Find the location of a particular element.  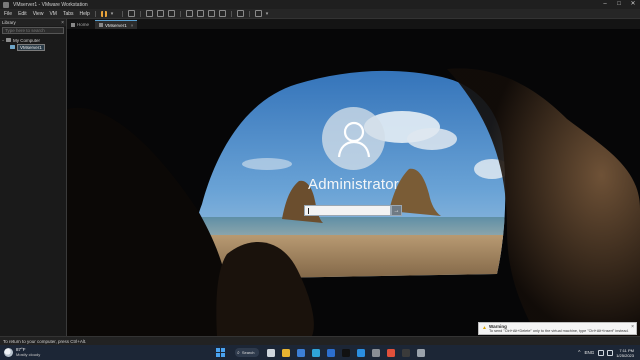

snapshot-icon is located at coordinates (149, 13).